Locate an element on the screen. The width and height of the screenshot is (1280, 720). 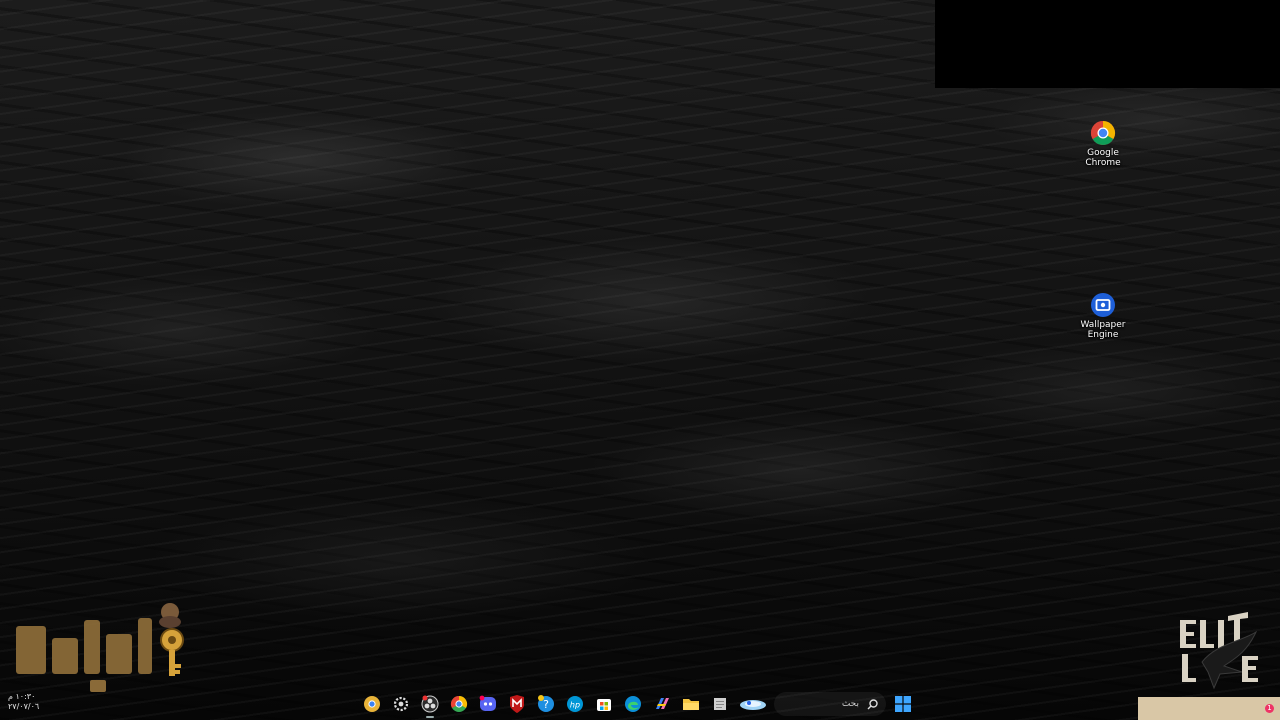
clock-date: ٢٧/٠٧/٠٦ is located at coordinates (24, 706).